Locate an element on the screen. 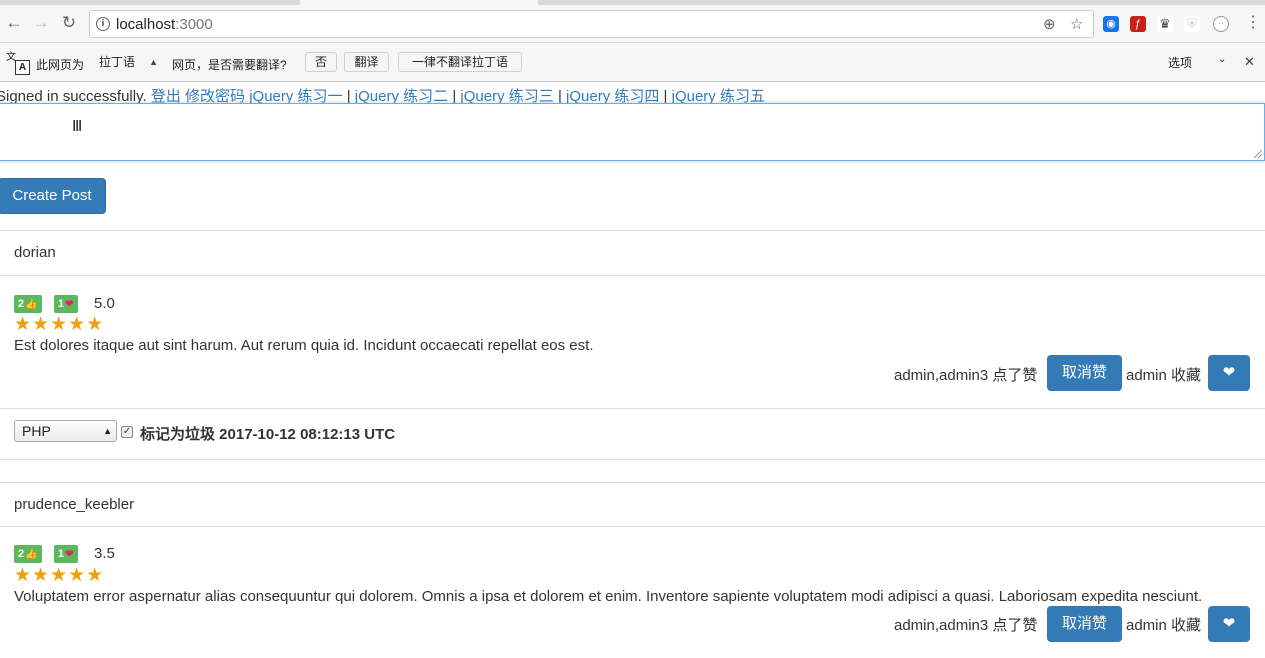 The image size is (1265, 658). never-translate-button: 一律不翻译拉丁语 is located at coordinates (460, 62).